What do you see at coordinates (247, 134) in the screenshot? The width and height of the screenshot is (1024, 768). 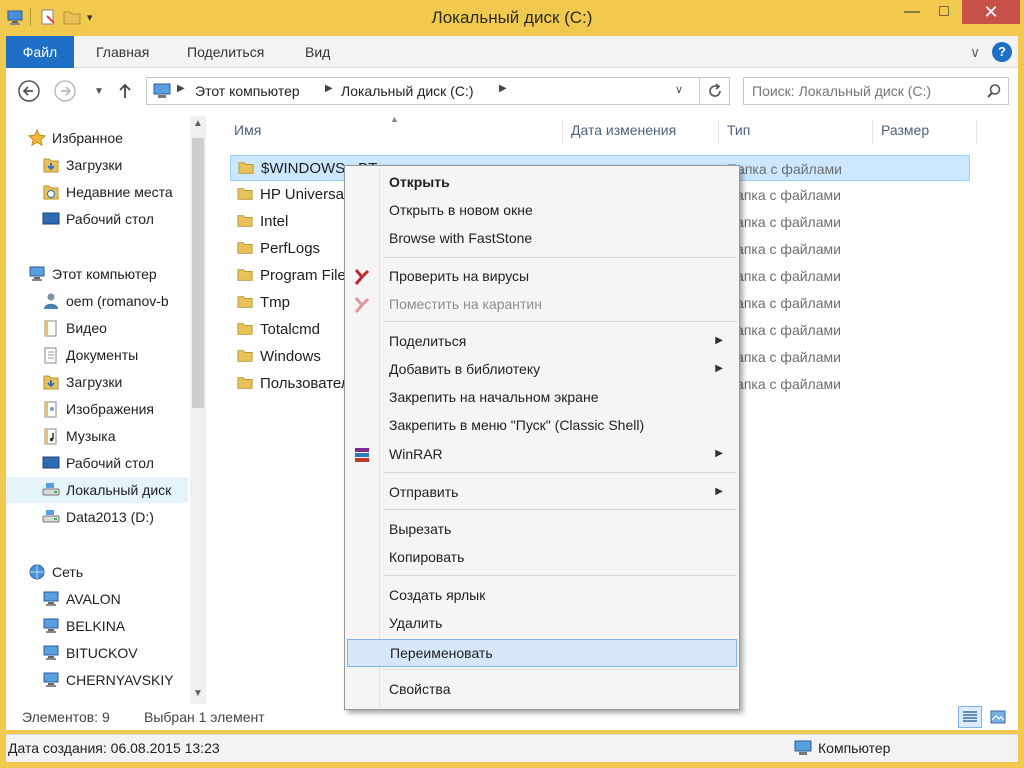 I see `column-header-name: Имя` at bounding box center [247, 134].